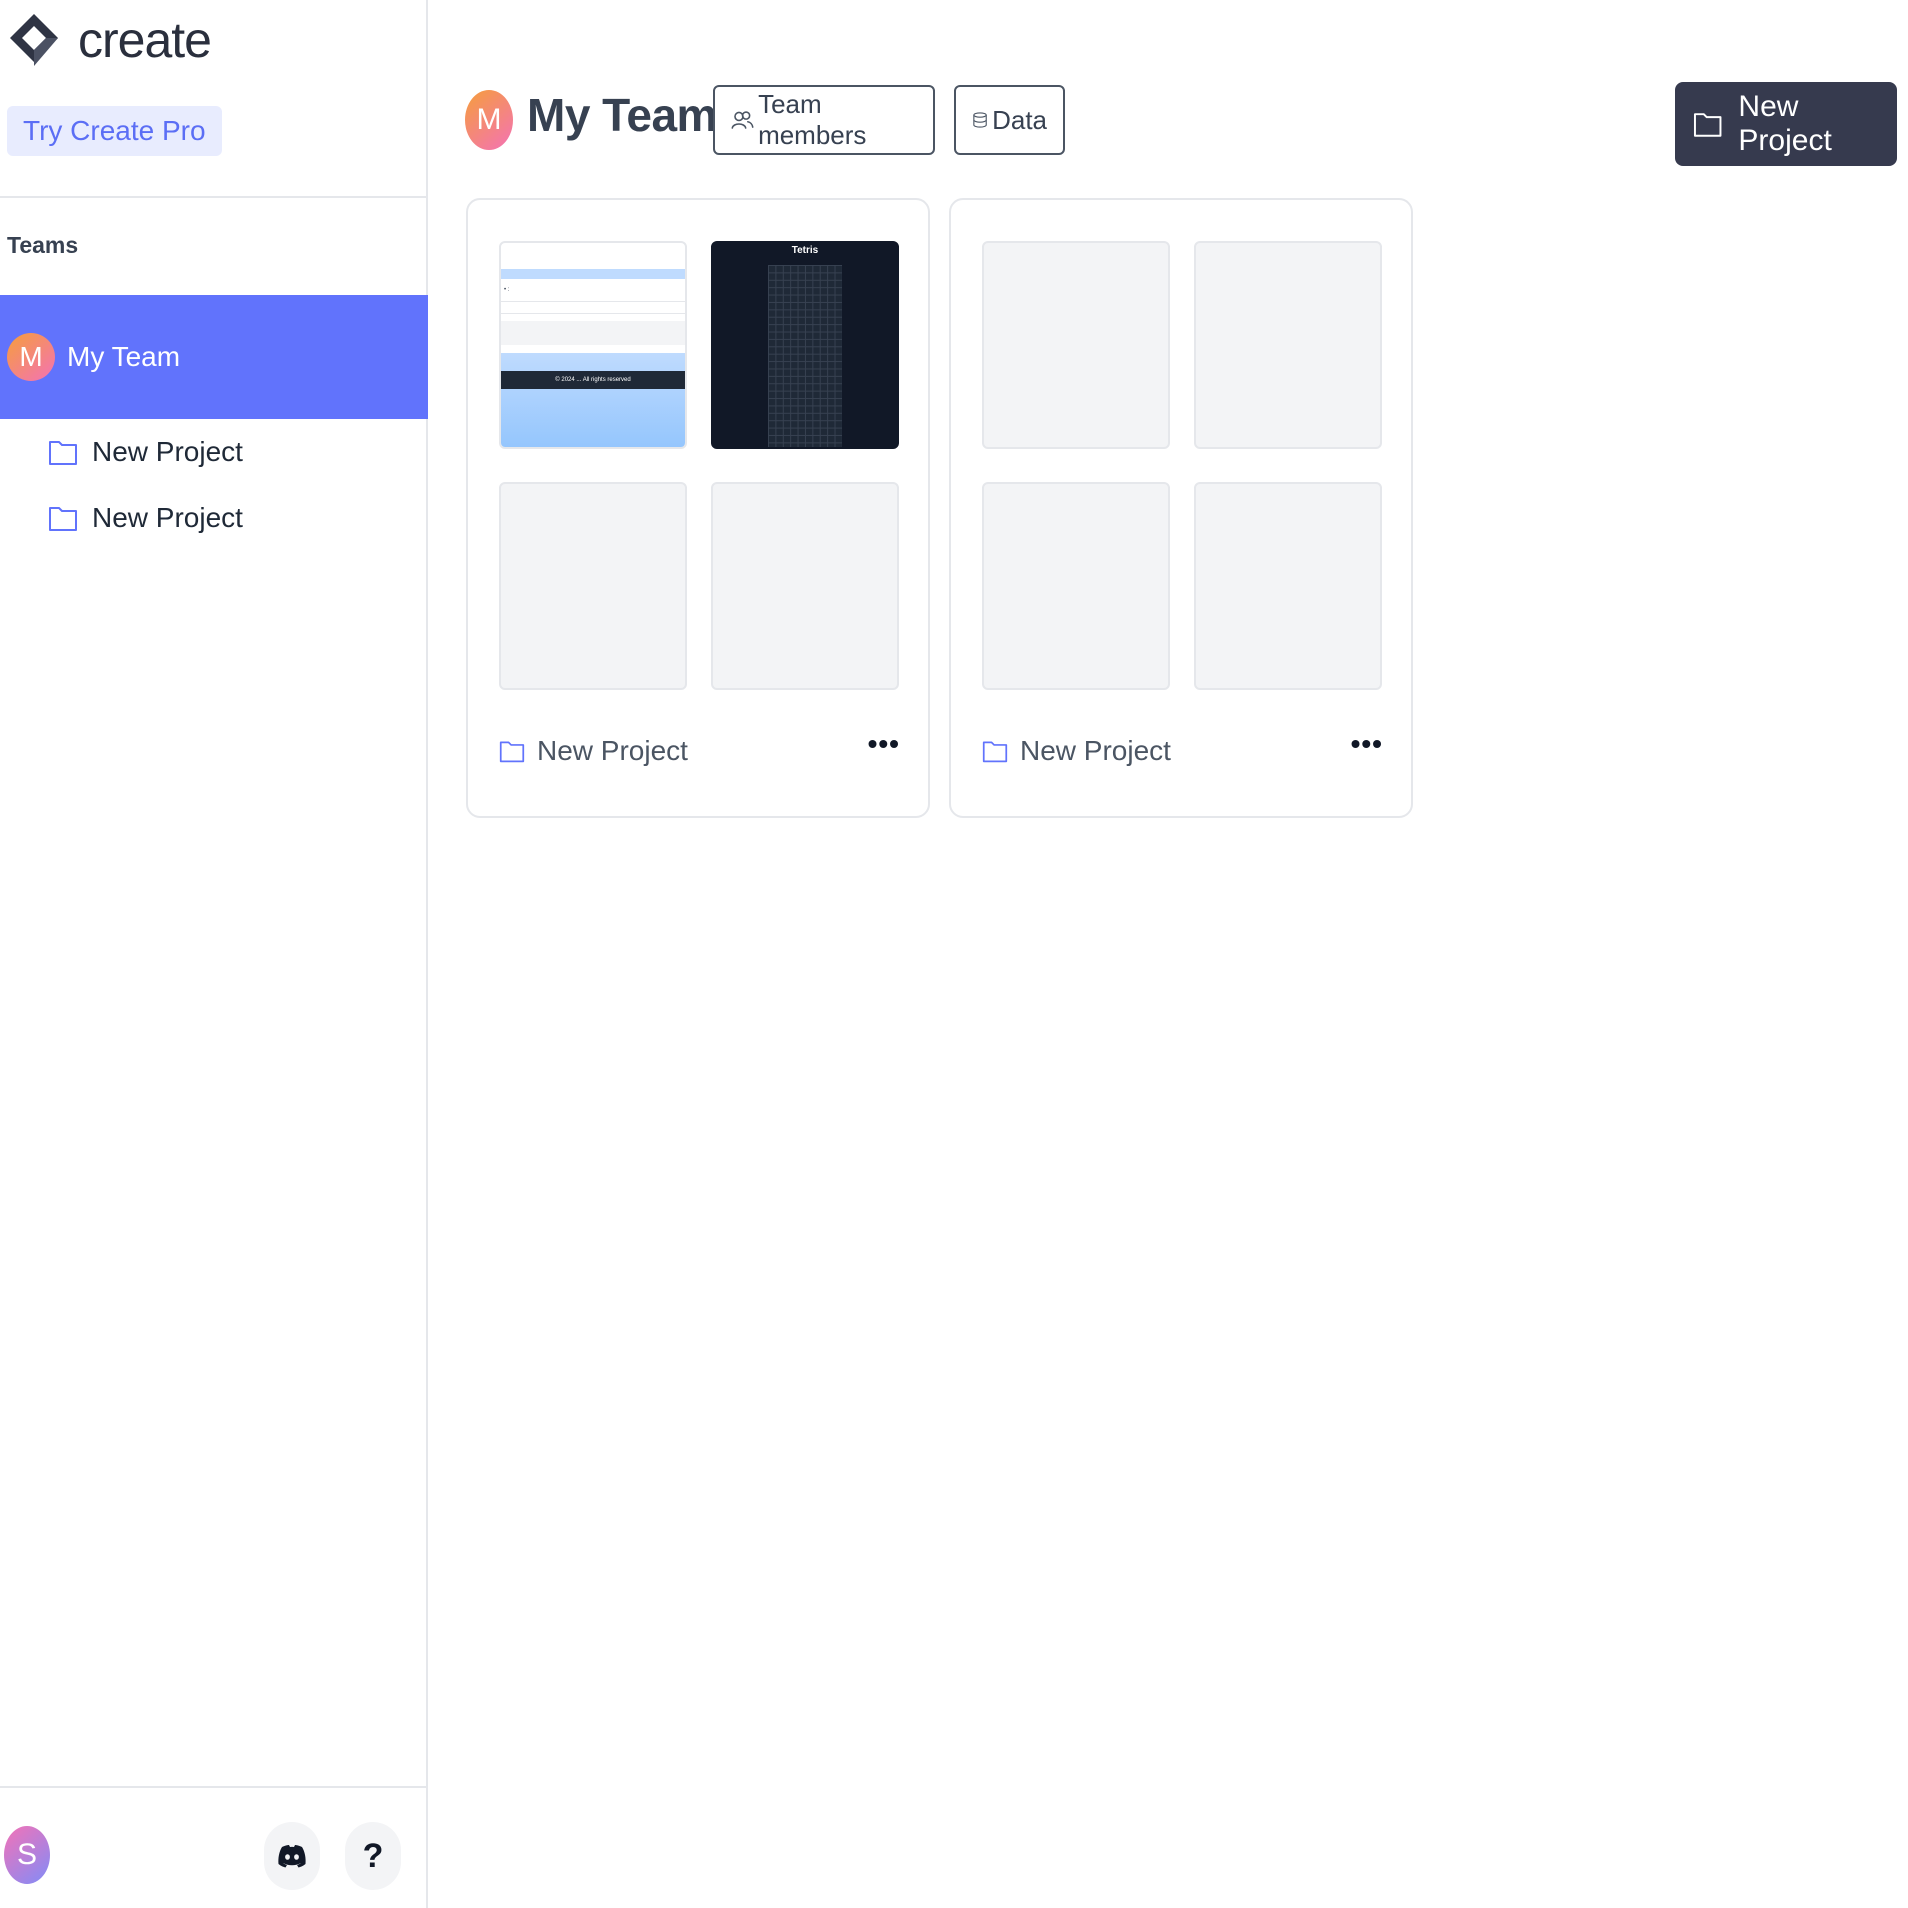 The height and width of the screenshot is (1908, 1908). I want to click on team-members-button: Team members, so click(824, 120).